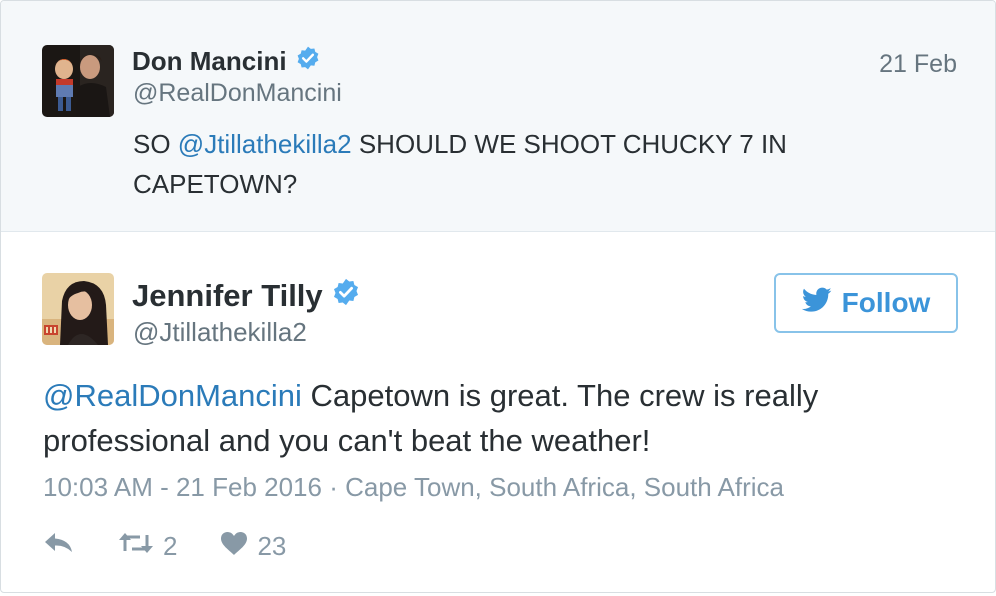 The height and width of the screenshot is (596, 996). Describe the element at coordinates (265, 144) in the screenshot. I see `mention-link: @Jtillathekilla2` at that location.